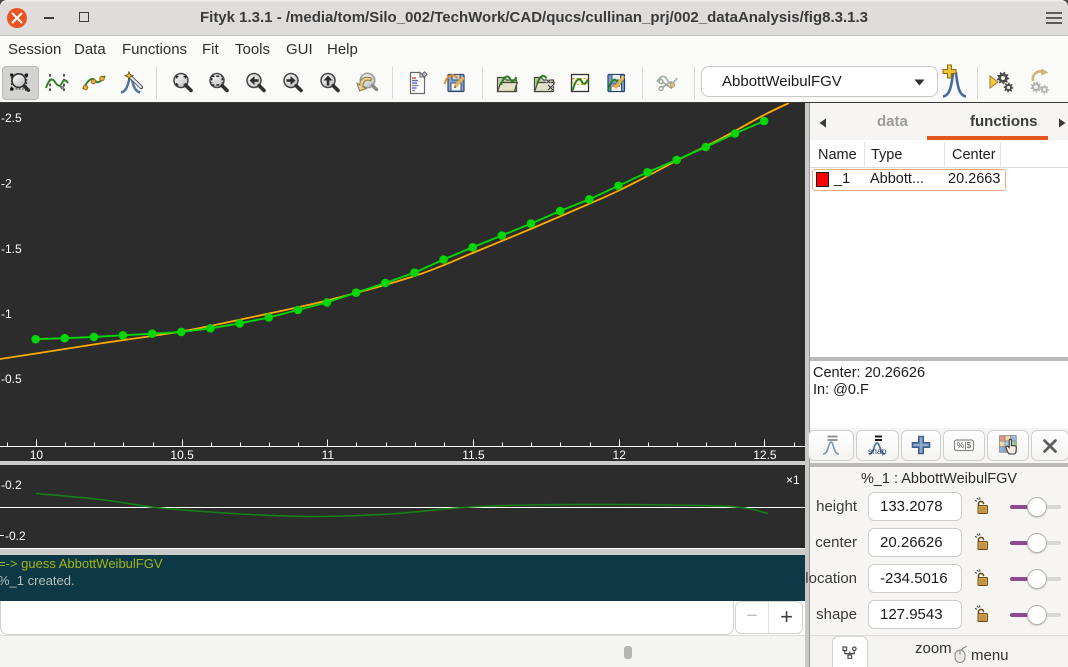 Image resolution: width=1068 pixels, height=667 pixels. I want to click on svg-text: -0.5, so click(11, 379).